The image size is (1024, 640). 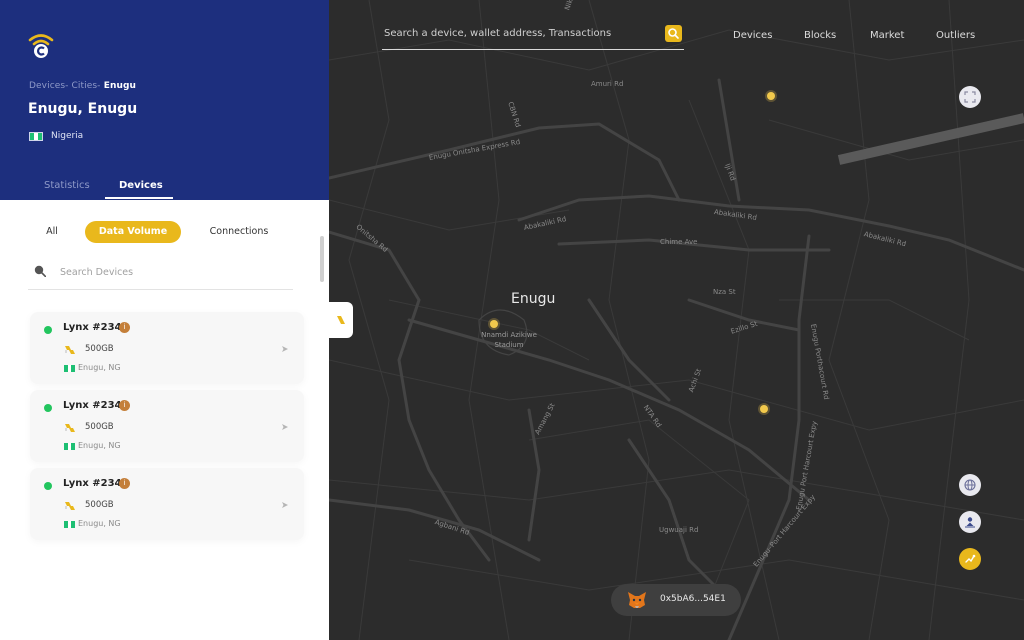 What do you see at coordinates (141, 185) in the screenshot?
I see `tab-devices: Devices` at bounding box center [141, 185].